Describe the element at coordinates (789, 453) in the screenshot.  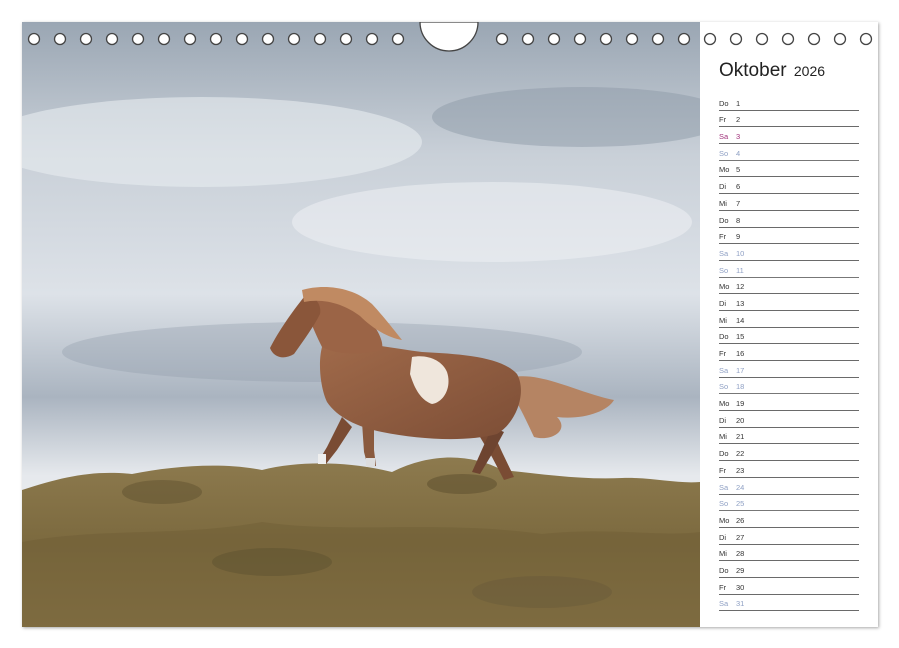
I see `day-row: Do 22` at that location.